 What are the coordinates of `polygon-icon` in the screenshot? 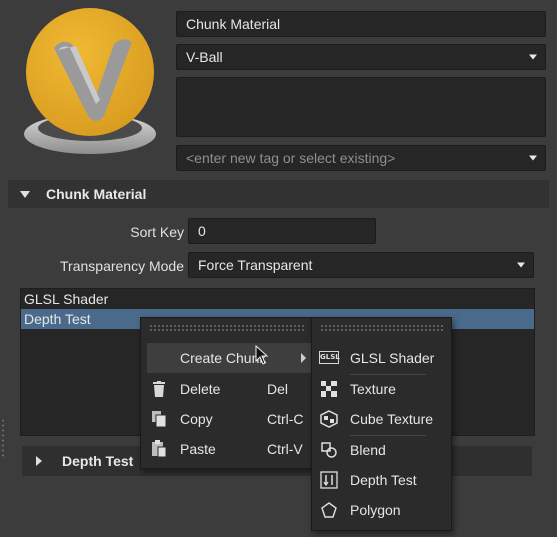 It's located at (329, 510).